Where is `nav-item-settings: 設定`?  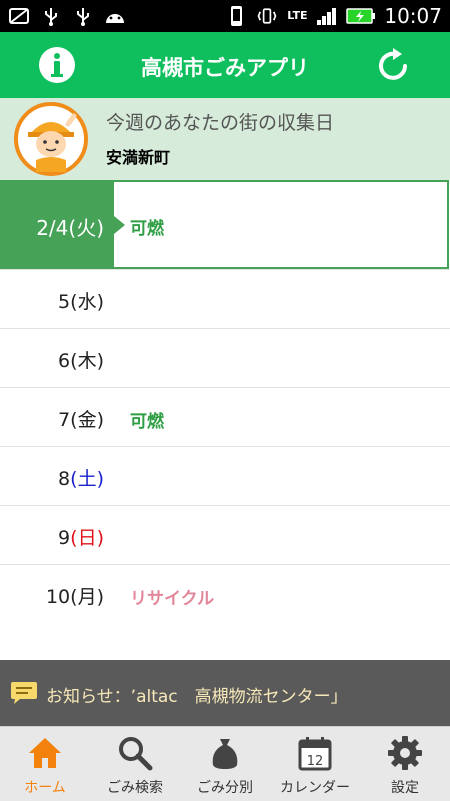
nav-item-settings: 設定 is located at coordinates (405, 764).